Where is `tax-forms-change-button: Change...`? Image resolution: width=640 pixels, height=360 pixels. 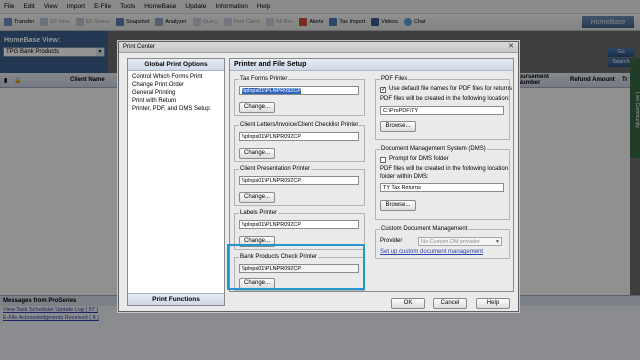
tax-forms-change-button: Change... is located at coordinates (257, 107).